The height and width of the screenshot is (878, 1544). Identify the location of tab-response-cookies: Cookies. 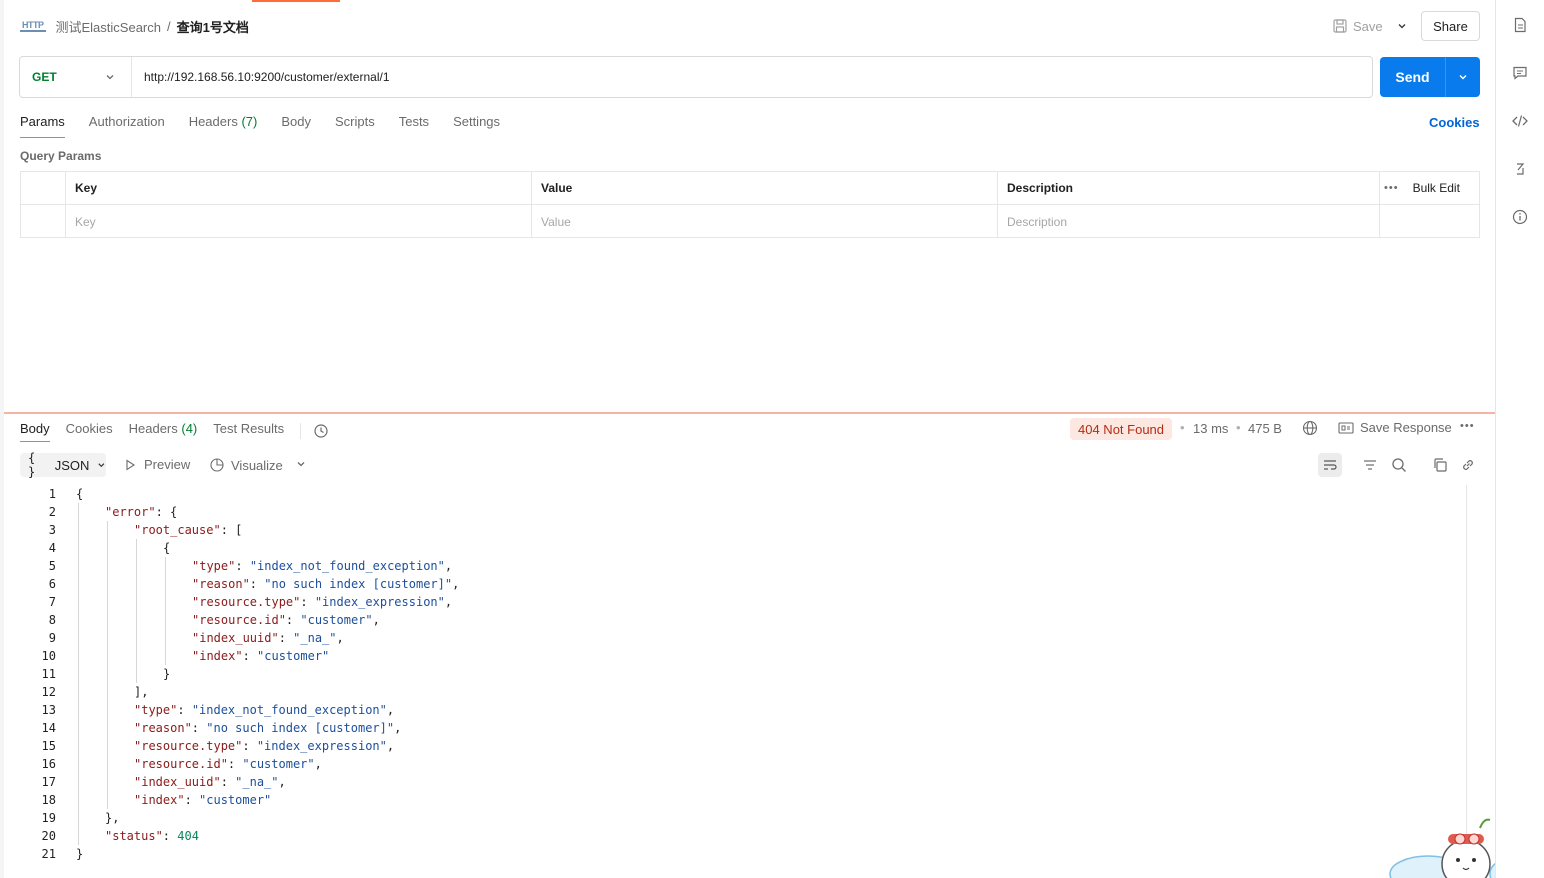
(89, 431).